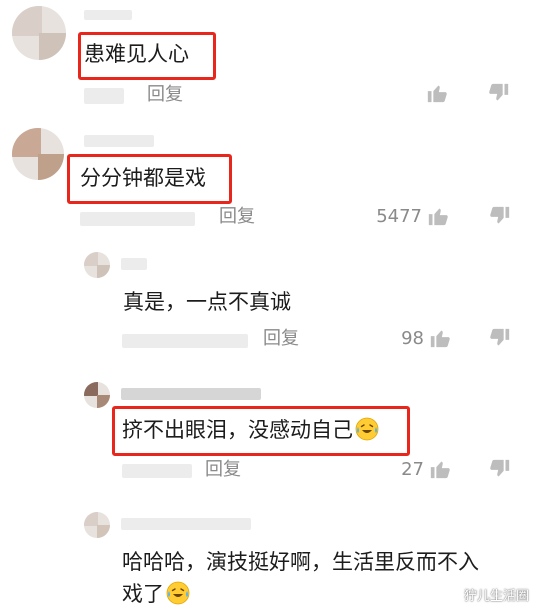  What do you see at coordinates (207, 302) in the screenshot?
I see `reply-text: 真是，一点不真诚` at bounding box center [207, 302].